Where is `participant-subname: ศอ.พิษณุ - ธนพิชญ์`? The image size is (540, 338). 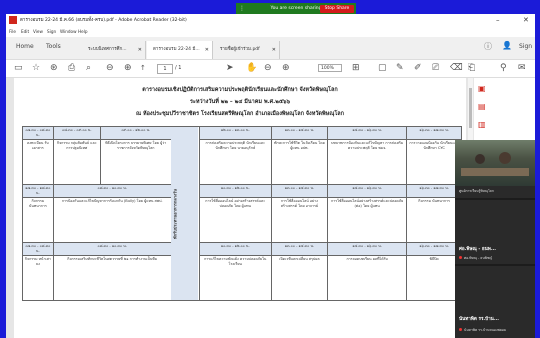
participant-subname: ศอ.พิษณุ - ธนพิชญ์ is located at coordinates (475, 258).